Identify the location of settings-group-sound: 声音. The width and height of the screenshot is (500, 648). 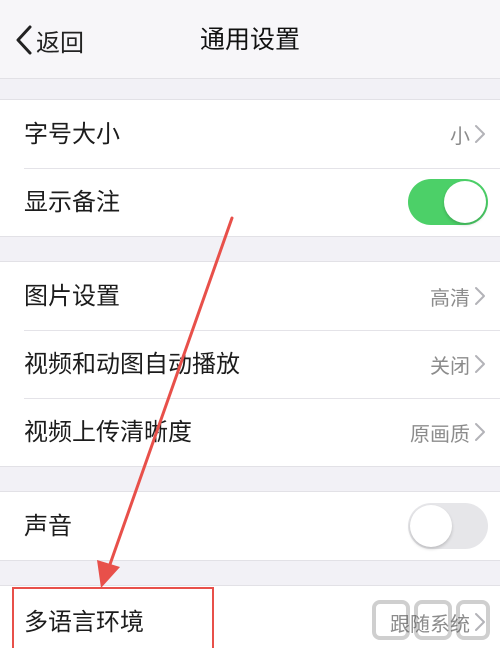
(250, 526).